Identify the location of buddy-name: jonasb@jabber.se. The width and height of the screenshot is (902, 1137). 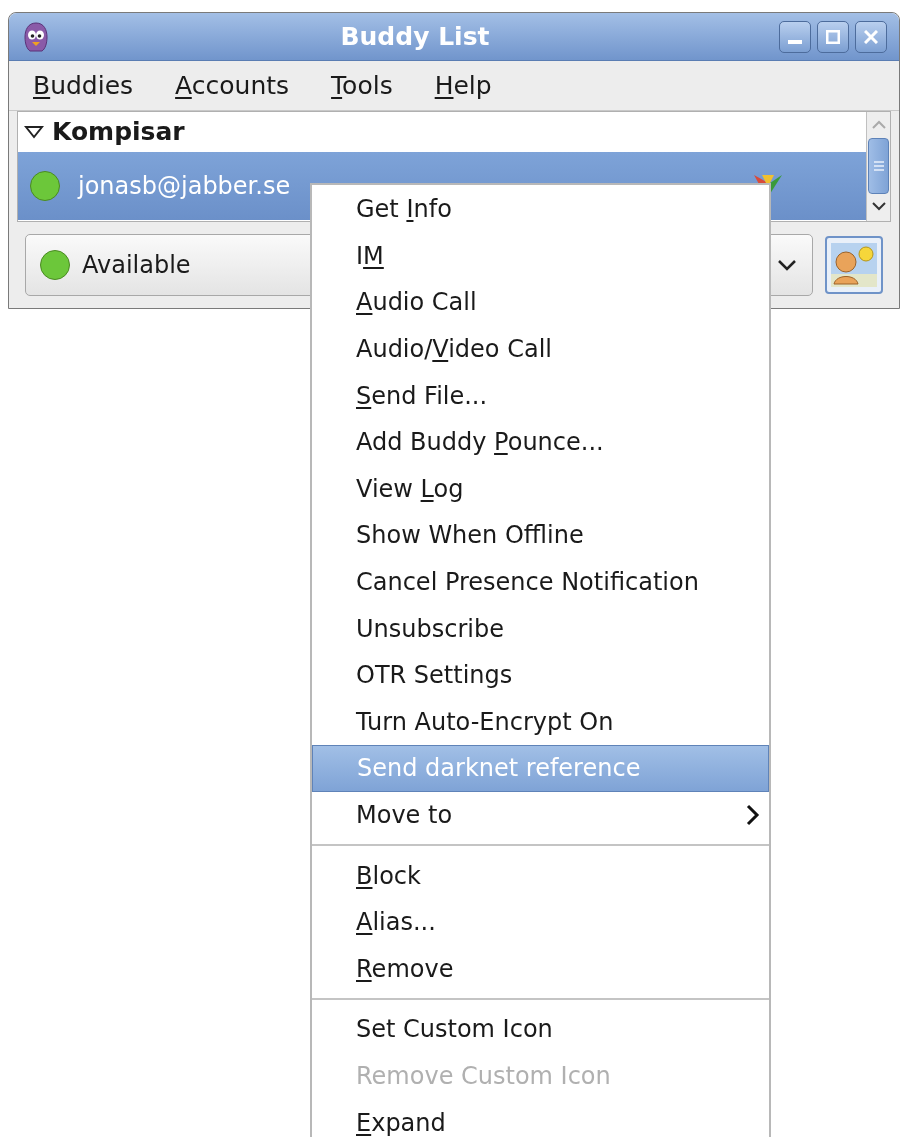
(184, 186).